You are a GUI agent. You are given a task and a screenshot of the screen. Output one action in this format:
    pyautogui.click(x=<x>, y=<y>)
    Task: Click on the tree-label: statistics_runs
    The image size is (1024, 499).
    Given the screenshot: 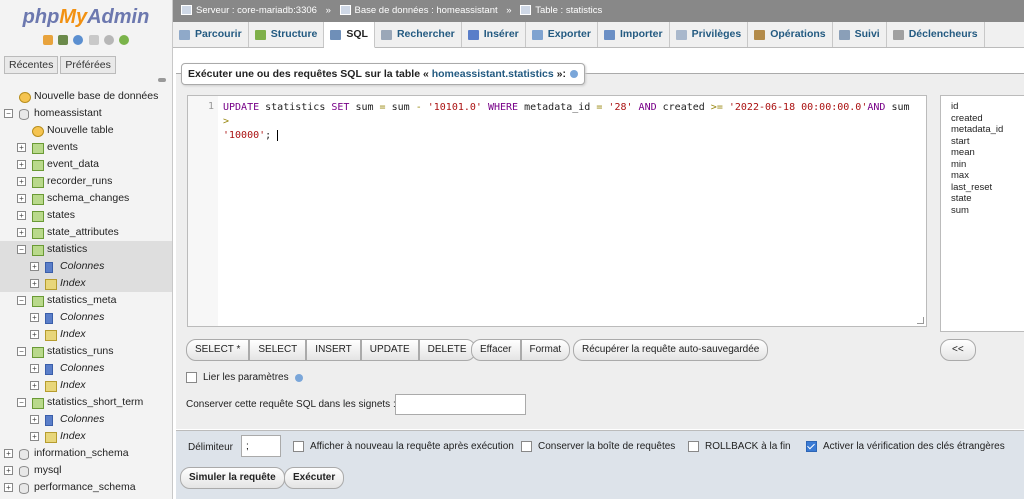 What is the action you would take?
    pyautogui.click(x=80, y=351)
    